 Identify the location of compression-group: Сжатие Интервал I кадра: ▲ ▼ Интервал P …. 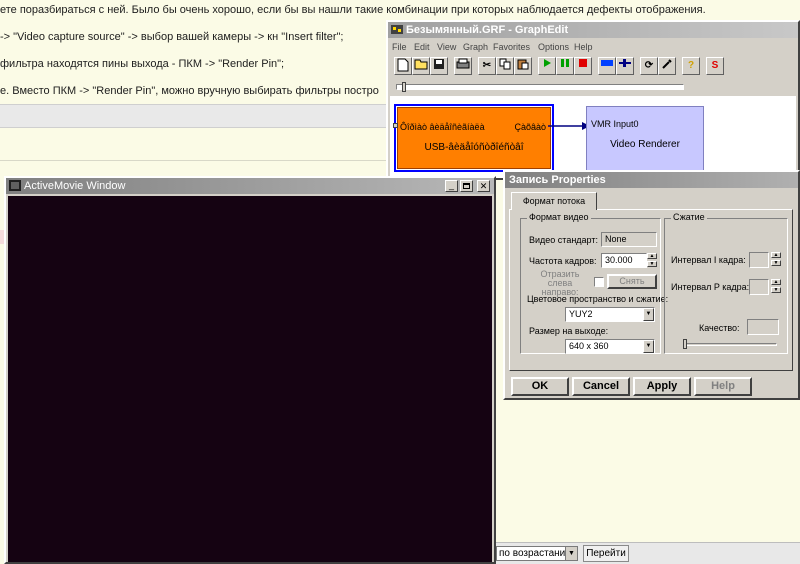
(726, 283).